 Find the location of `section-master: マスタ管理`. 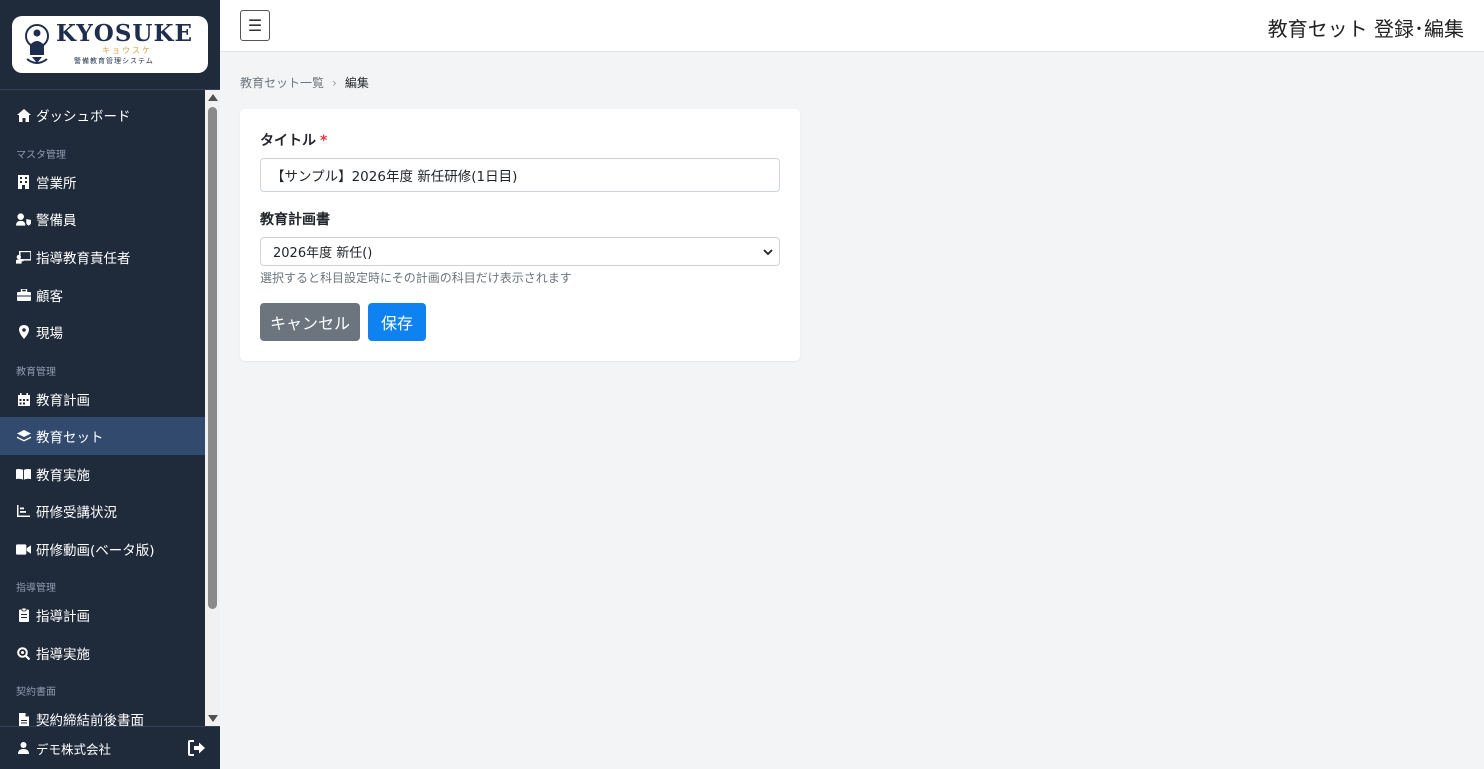

section-master: マスタ管理 is located at coordinates (41, 155).